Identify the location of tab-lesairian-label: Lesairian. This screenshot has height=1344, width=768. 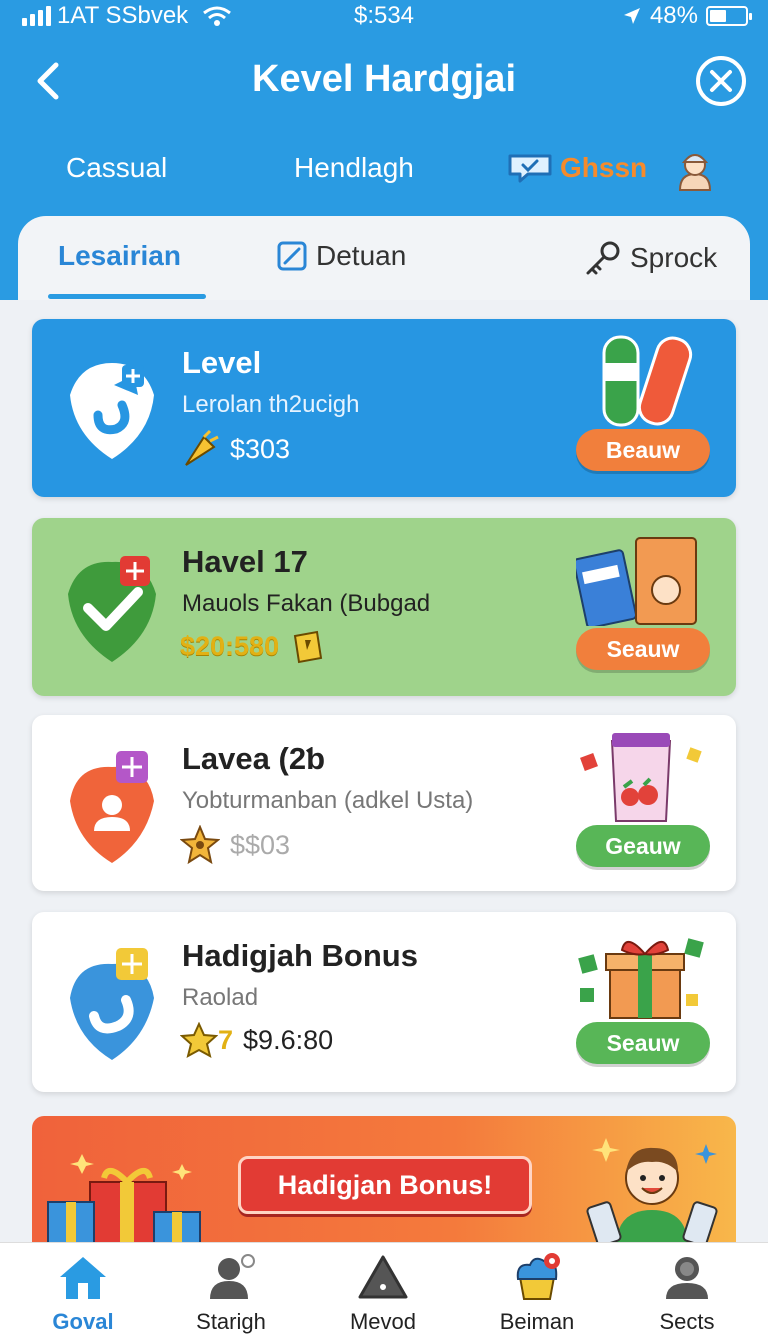
(119, 255).